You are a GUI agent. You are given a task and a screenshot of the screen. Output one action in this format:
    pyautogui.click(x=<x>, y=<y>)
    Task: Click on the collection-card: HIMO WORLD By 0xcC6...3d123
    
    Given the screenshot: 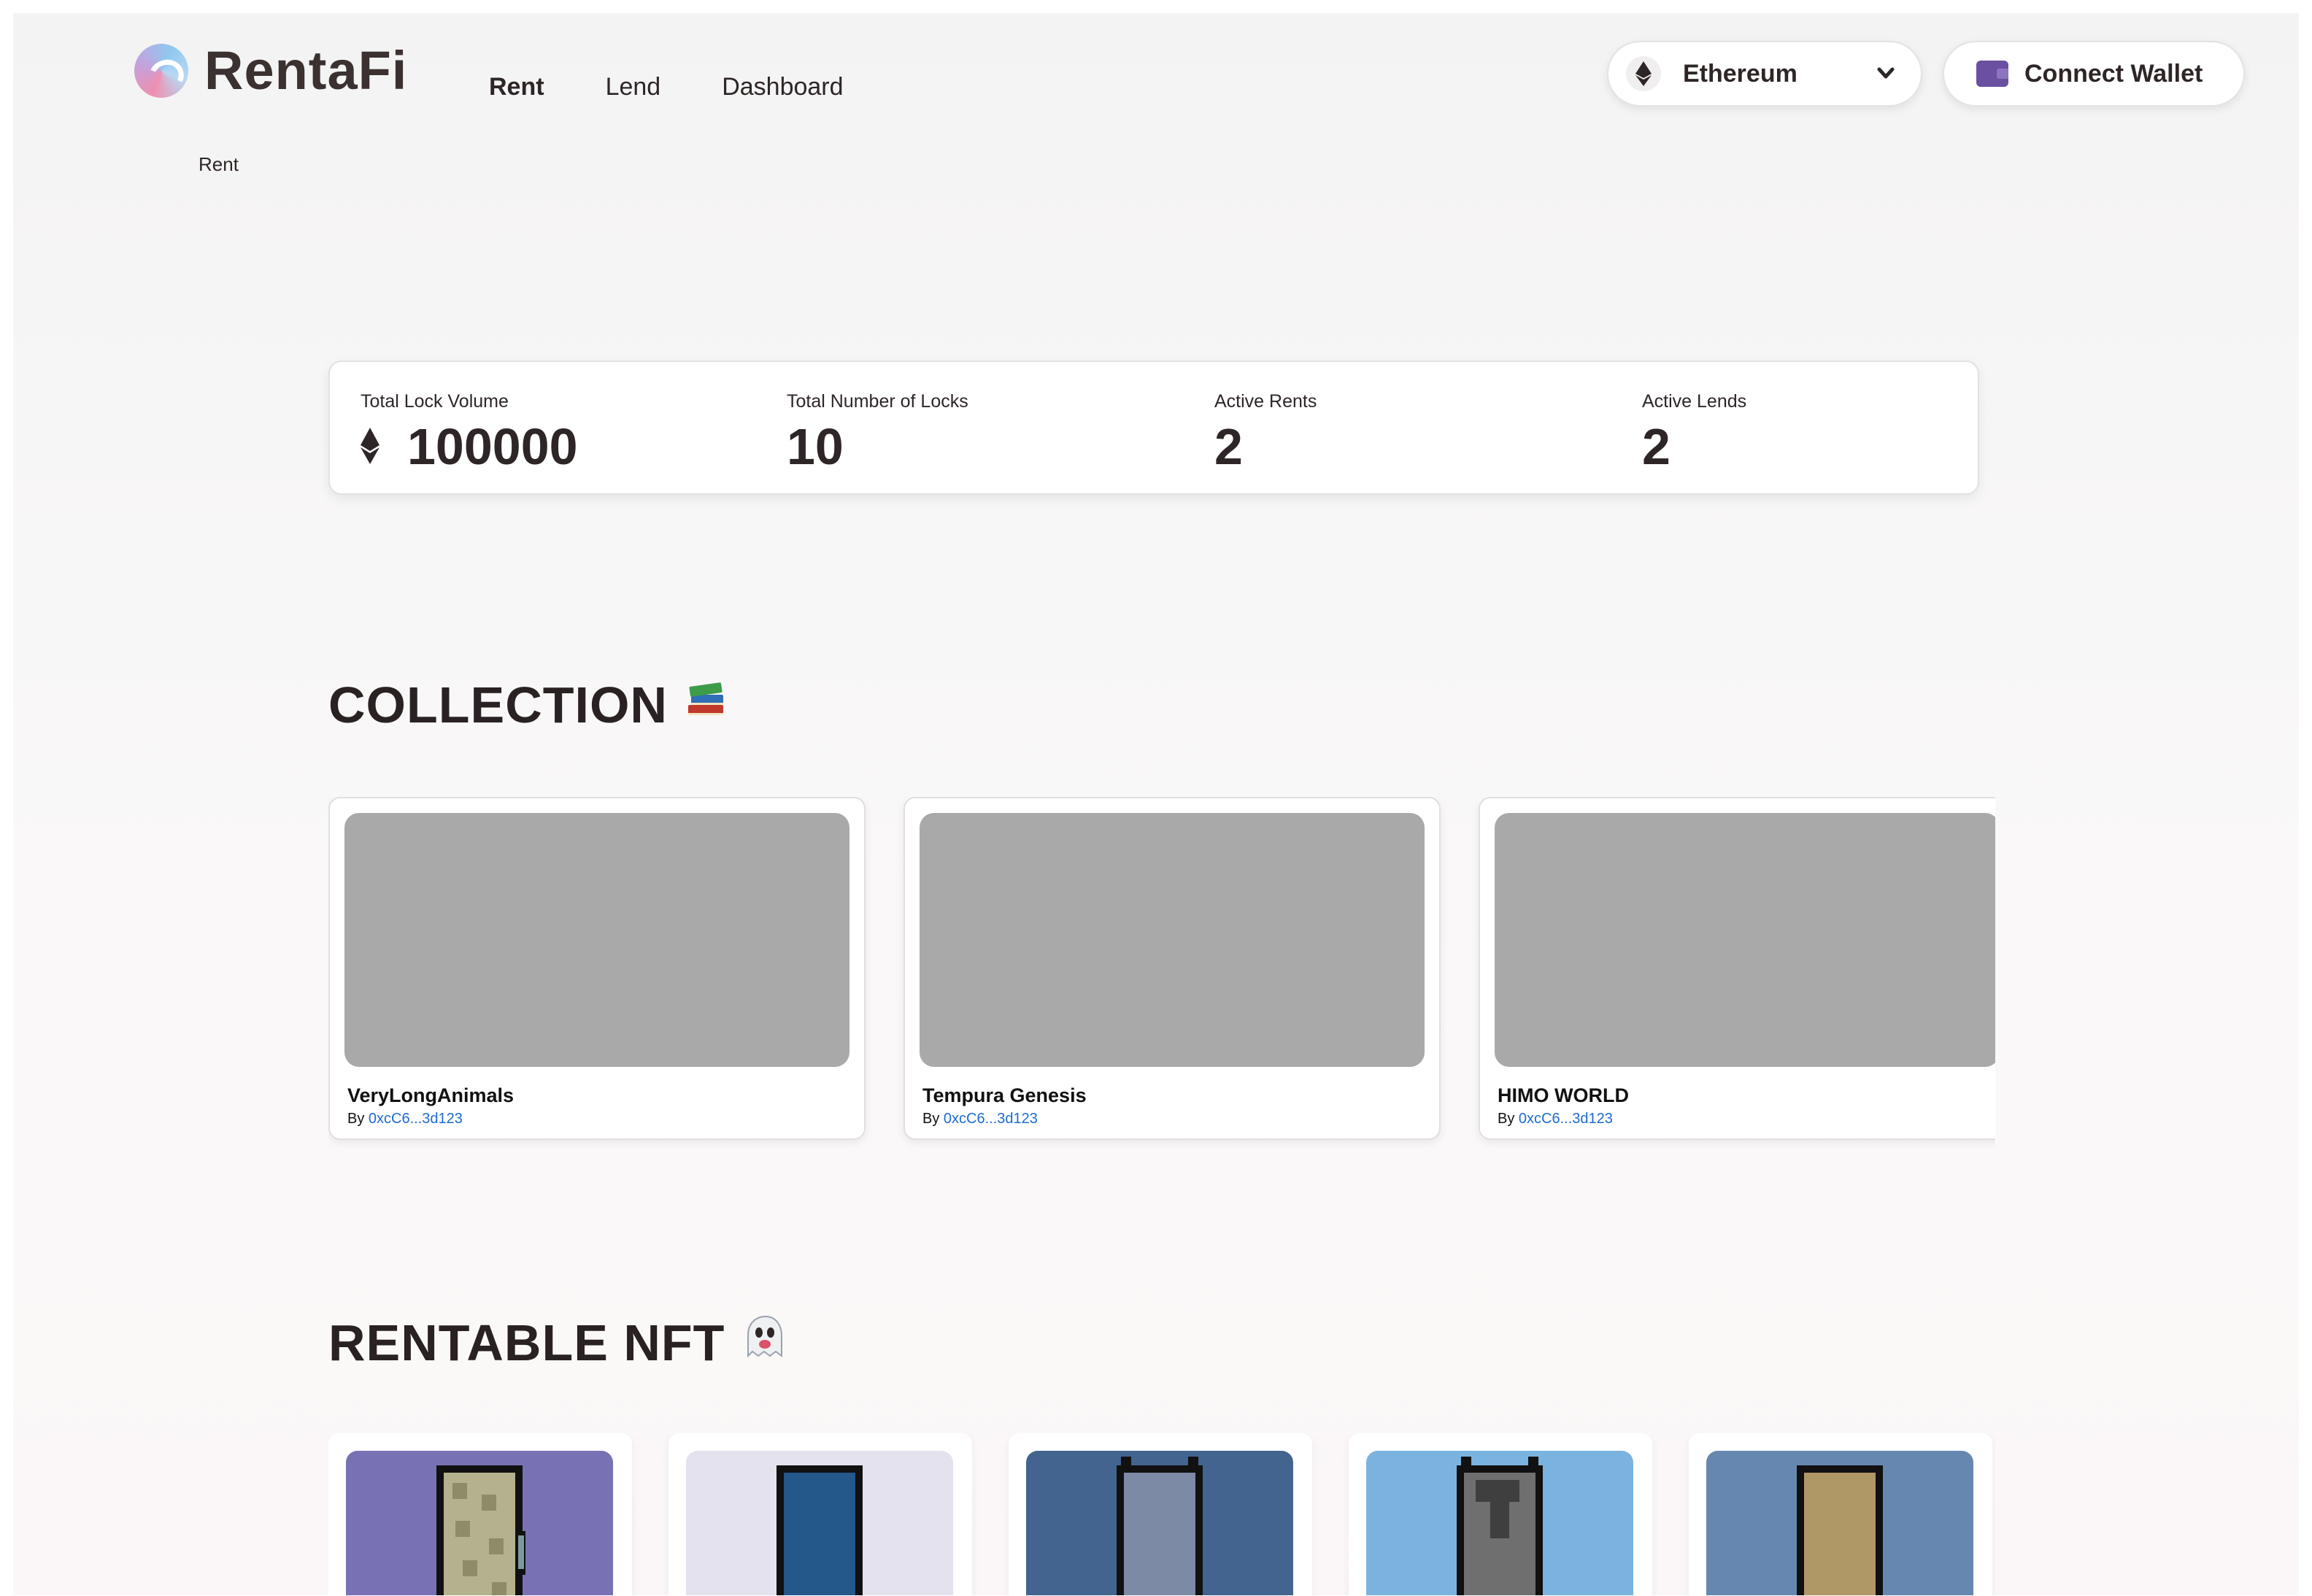 What is the action you would take?
    pyautogui.click(x=1737, y=968)
    